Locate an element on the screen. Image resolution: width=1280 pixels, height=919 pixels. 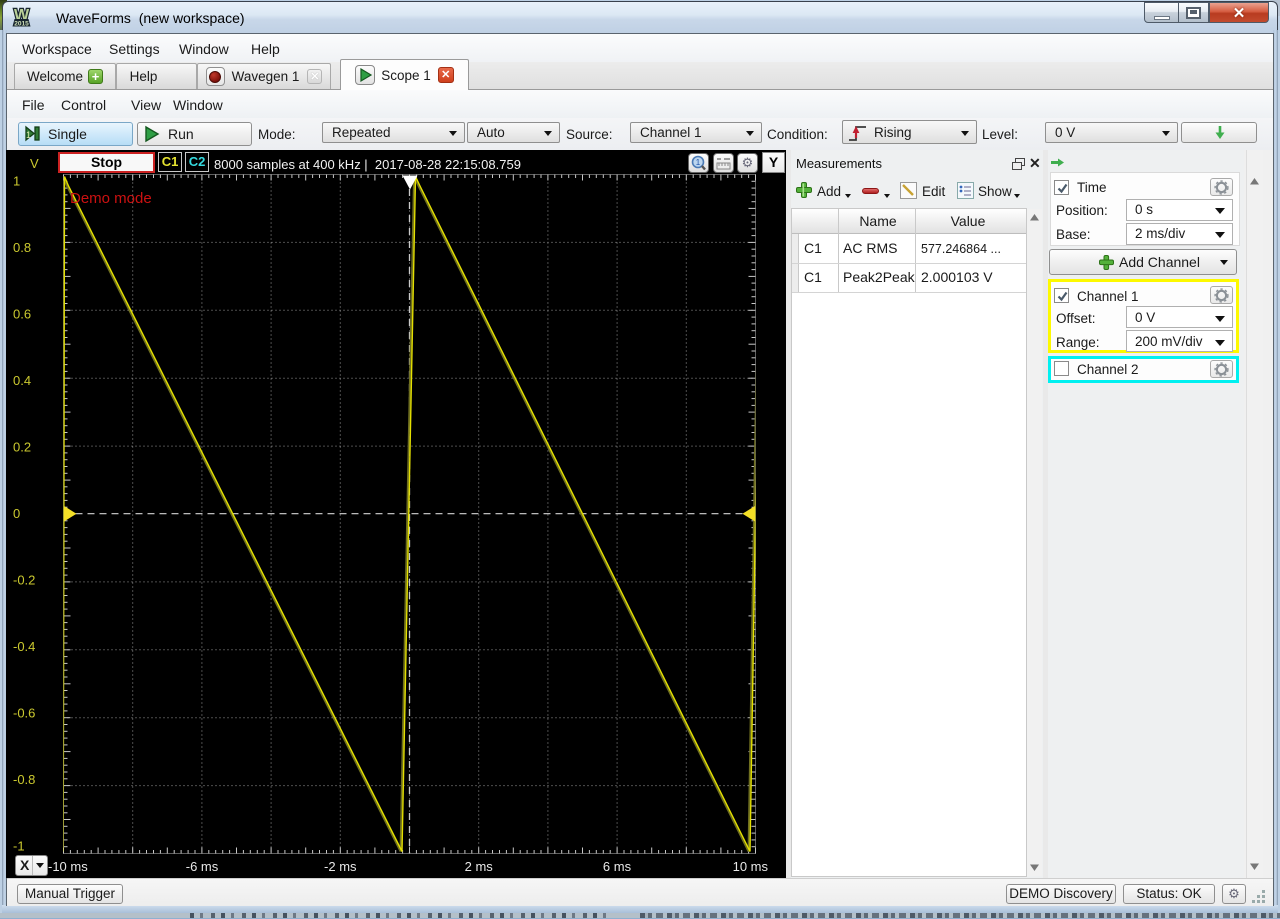
svg-text: 2 ms is located at coordinates (479, 866).